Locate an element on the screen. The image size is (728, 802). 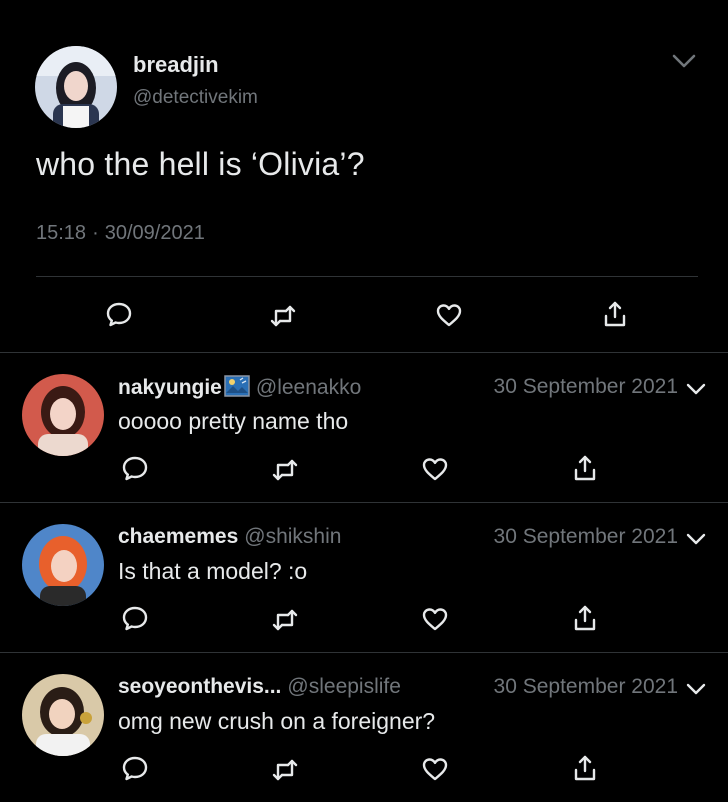
reply-header: seoyeonthevis... @sleepislife is located at coordinates (259, 687).